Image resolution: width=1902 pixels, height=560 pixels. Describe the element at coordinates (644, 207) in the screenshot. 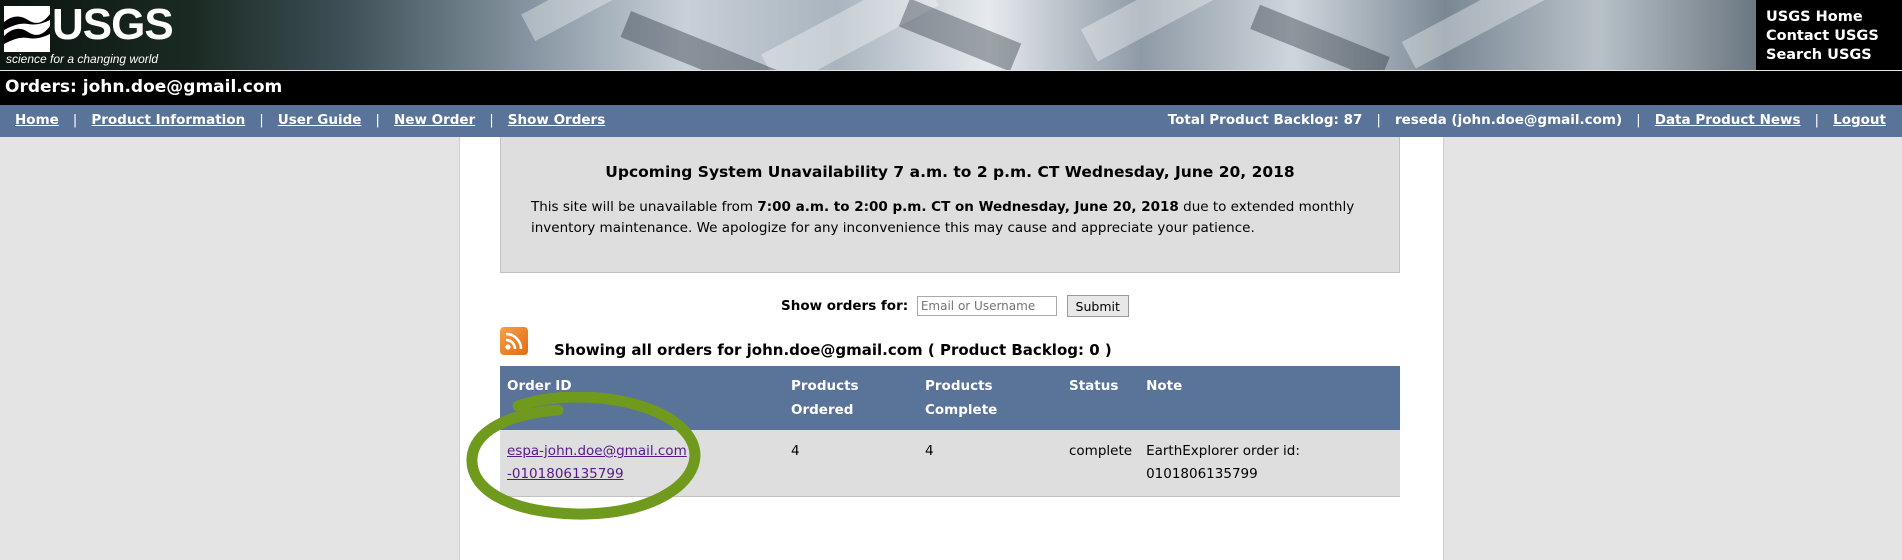

I see `notice-body-text: This site will be unavailable from` at that location.